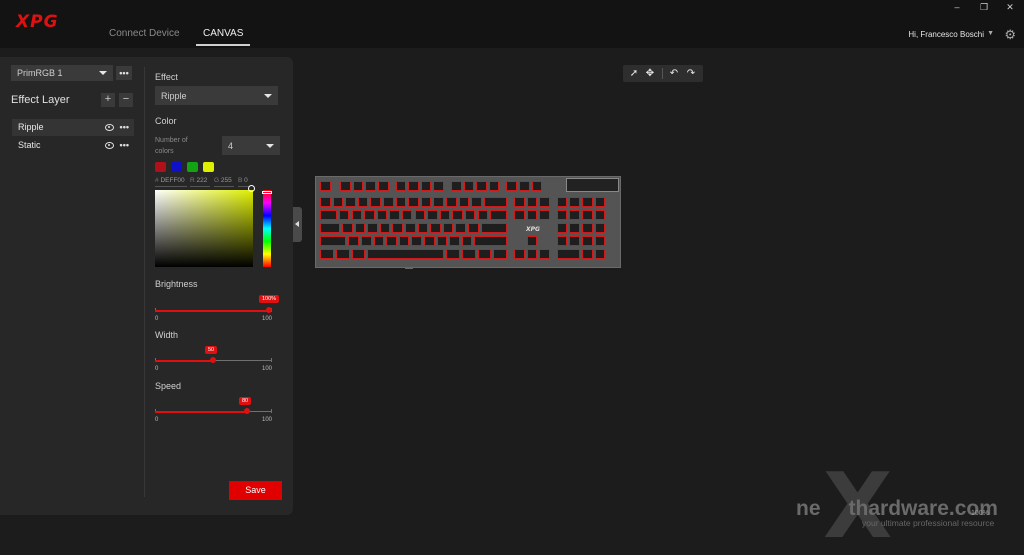 This screenshot has height=555, width=1024. What do you see at coordinates (124, 73) in the screenshot?
I see `profile-more-button: •••` at bounding box center [124, 73].